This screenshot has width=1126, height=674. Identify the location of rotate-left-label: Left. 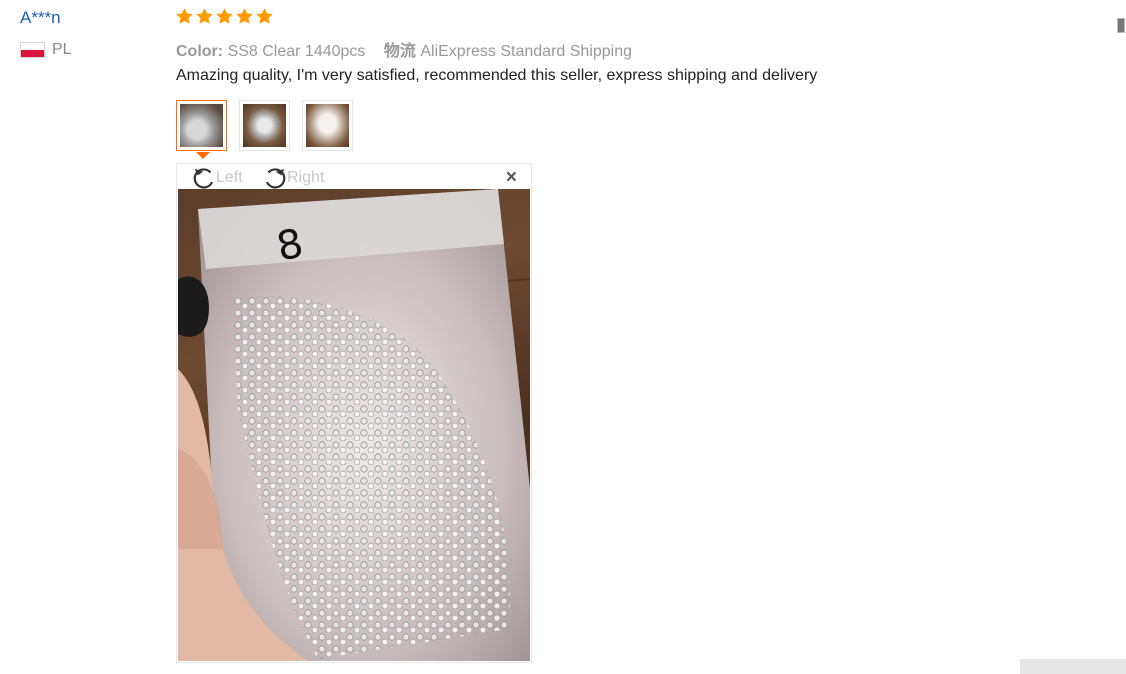
(229, 177).